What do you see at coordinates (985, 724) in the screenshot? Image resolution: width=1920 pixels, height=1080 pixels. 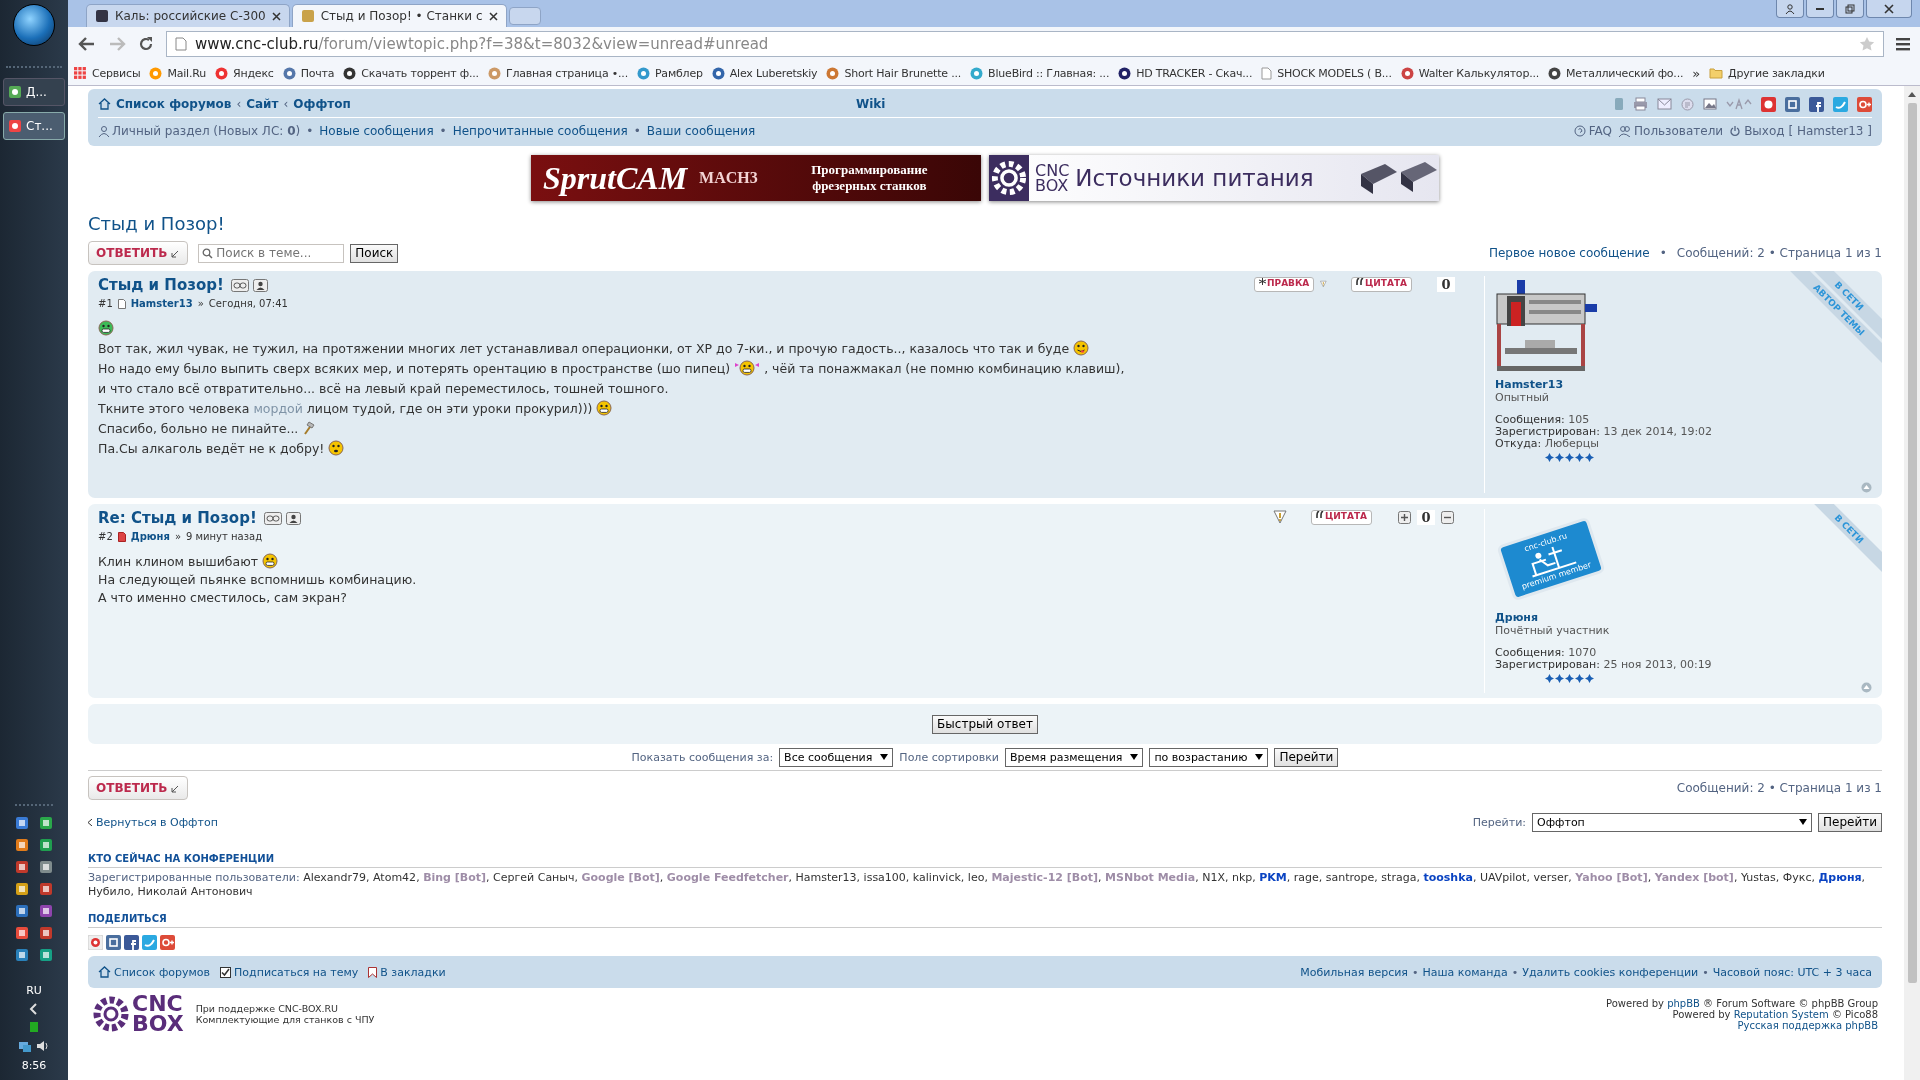 I see `quick-reply-button: Быстрый ответ` at bounding box center [985, 724].